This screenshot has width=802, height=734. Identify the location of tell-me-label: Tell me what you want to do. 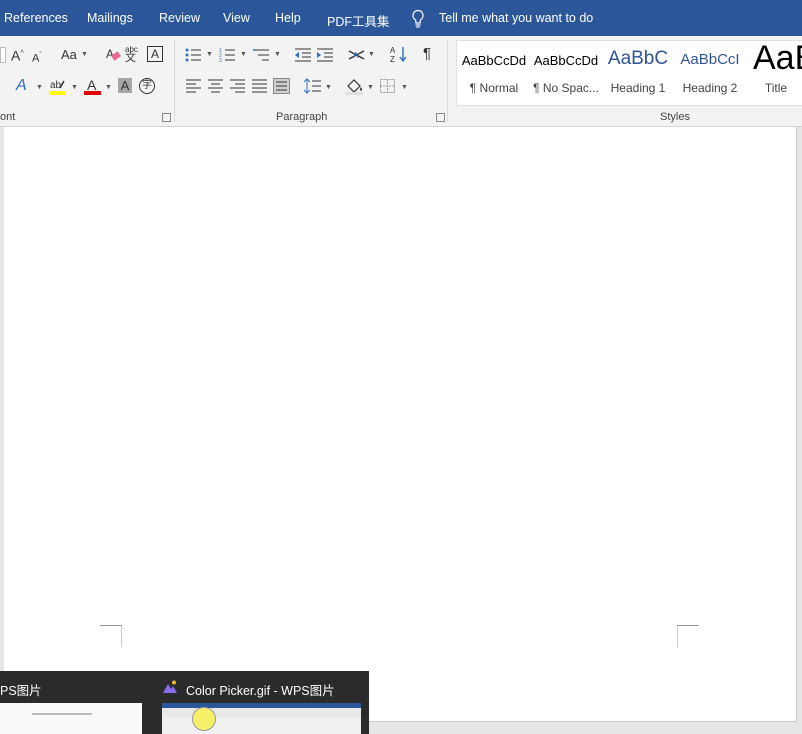
(516, 18).